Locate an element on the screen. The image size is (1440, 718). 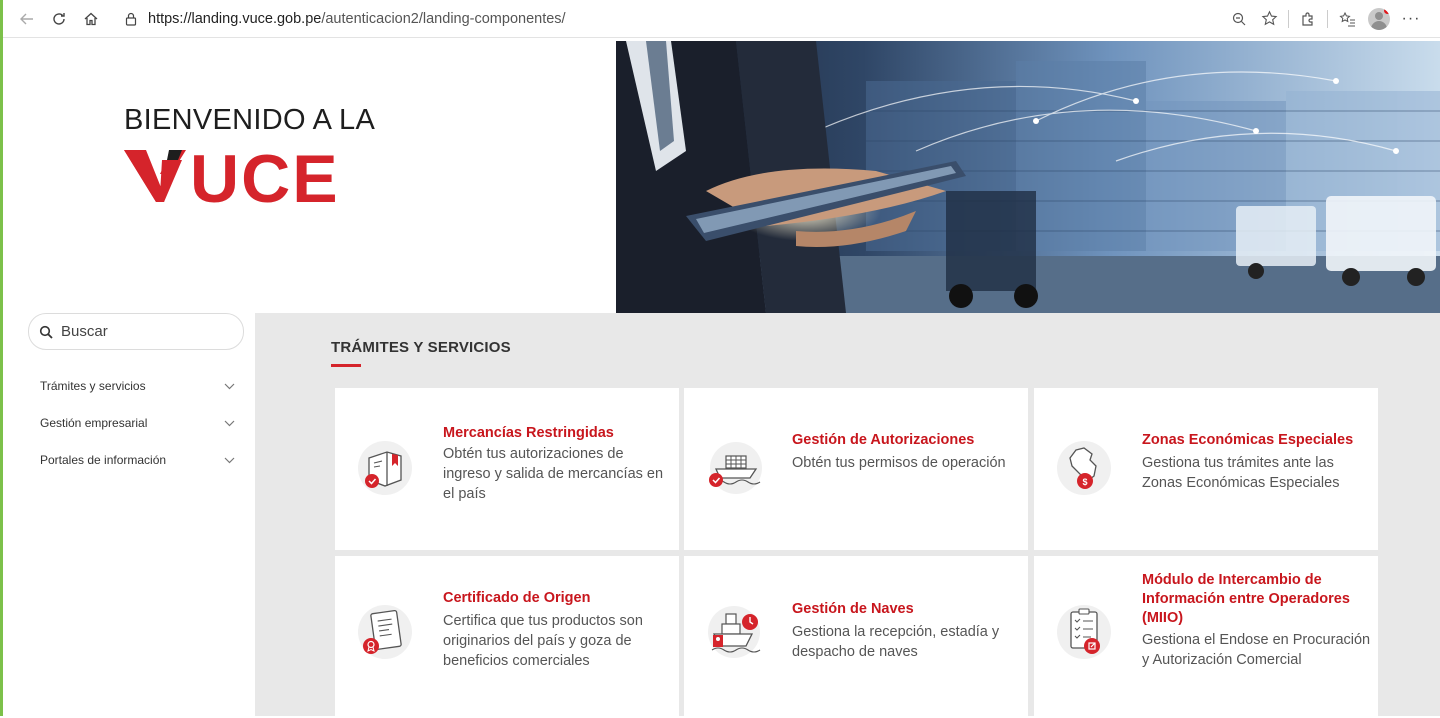
extensions-icon is located at coordinates (1308, 19).